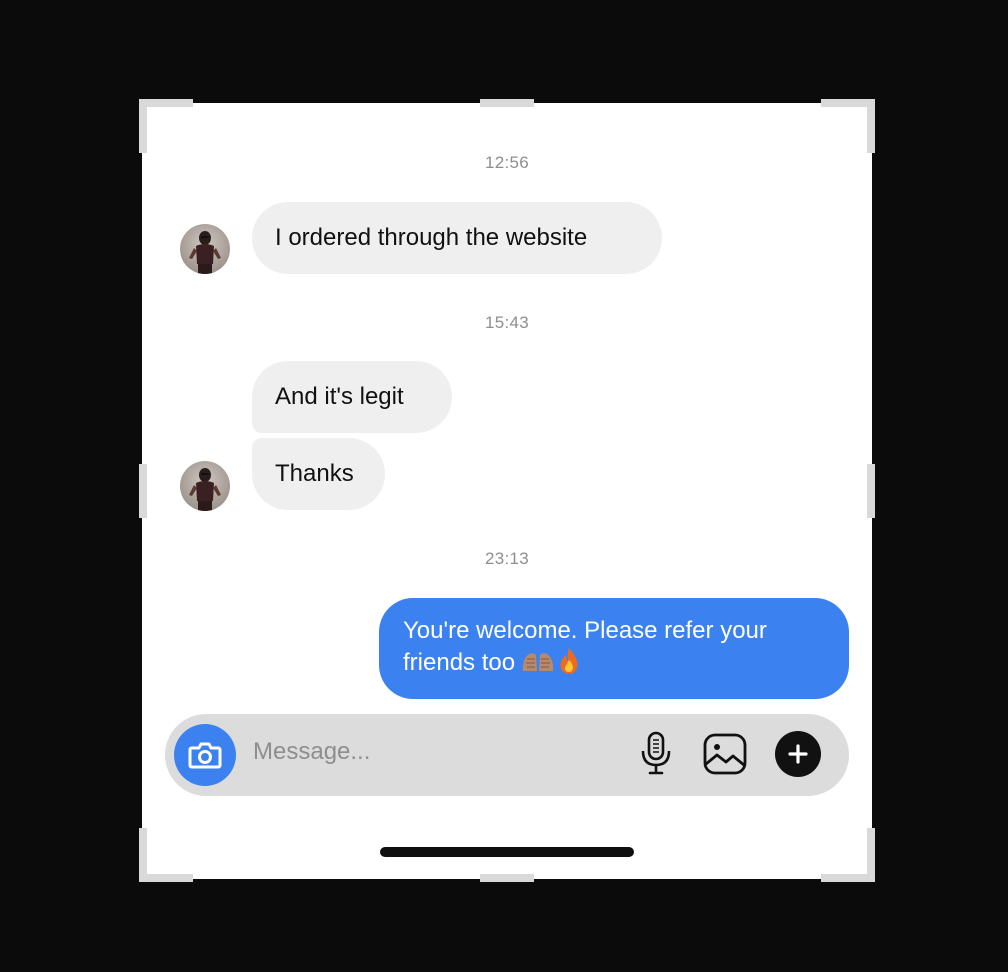  Describe the element at coordinates (614, 663) in the screenshot. I see `message-text-line: friends too` at that location.